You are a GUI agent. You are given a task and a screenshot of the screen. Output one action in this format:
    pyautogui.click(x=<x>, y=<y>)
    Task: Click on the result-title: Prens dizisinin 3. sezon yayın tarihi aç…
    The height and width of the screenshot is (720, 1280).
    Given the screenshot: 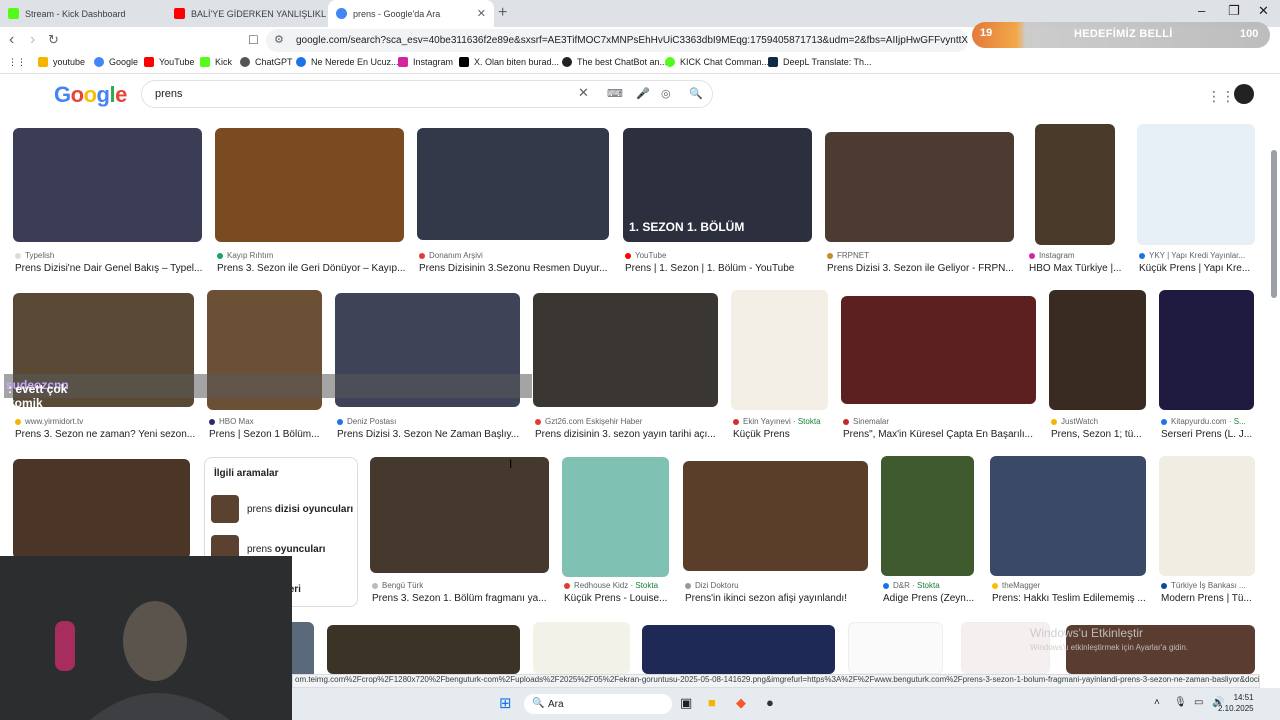 What is the action you would take?
    pyautogui.click(x=628, y=434)
    